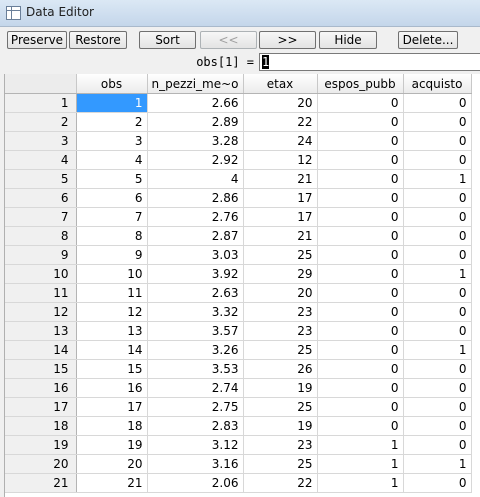  Describe the element at coordinates (112, 160) in the screenshot. I see `cell-obs: 4` at that location.